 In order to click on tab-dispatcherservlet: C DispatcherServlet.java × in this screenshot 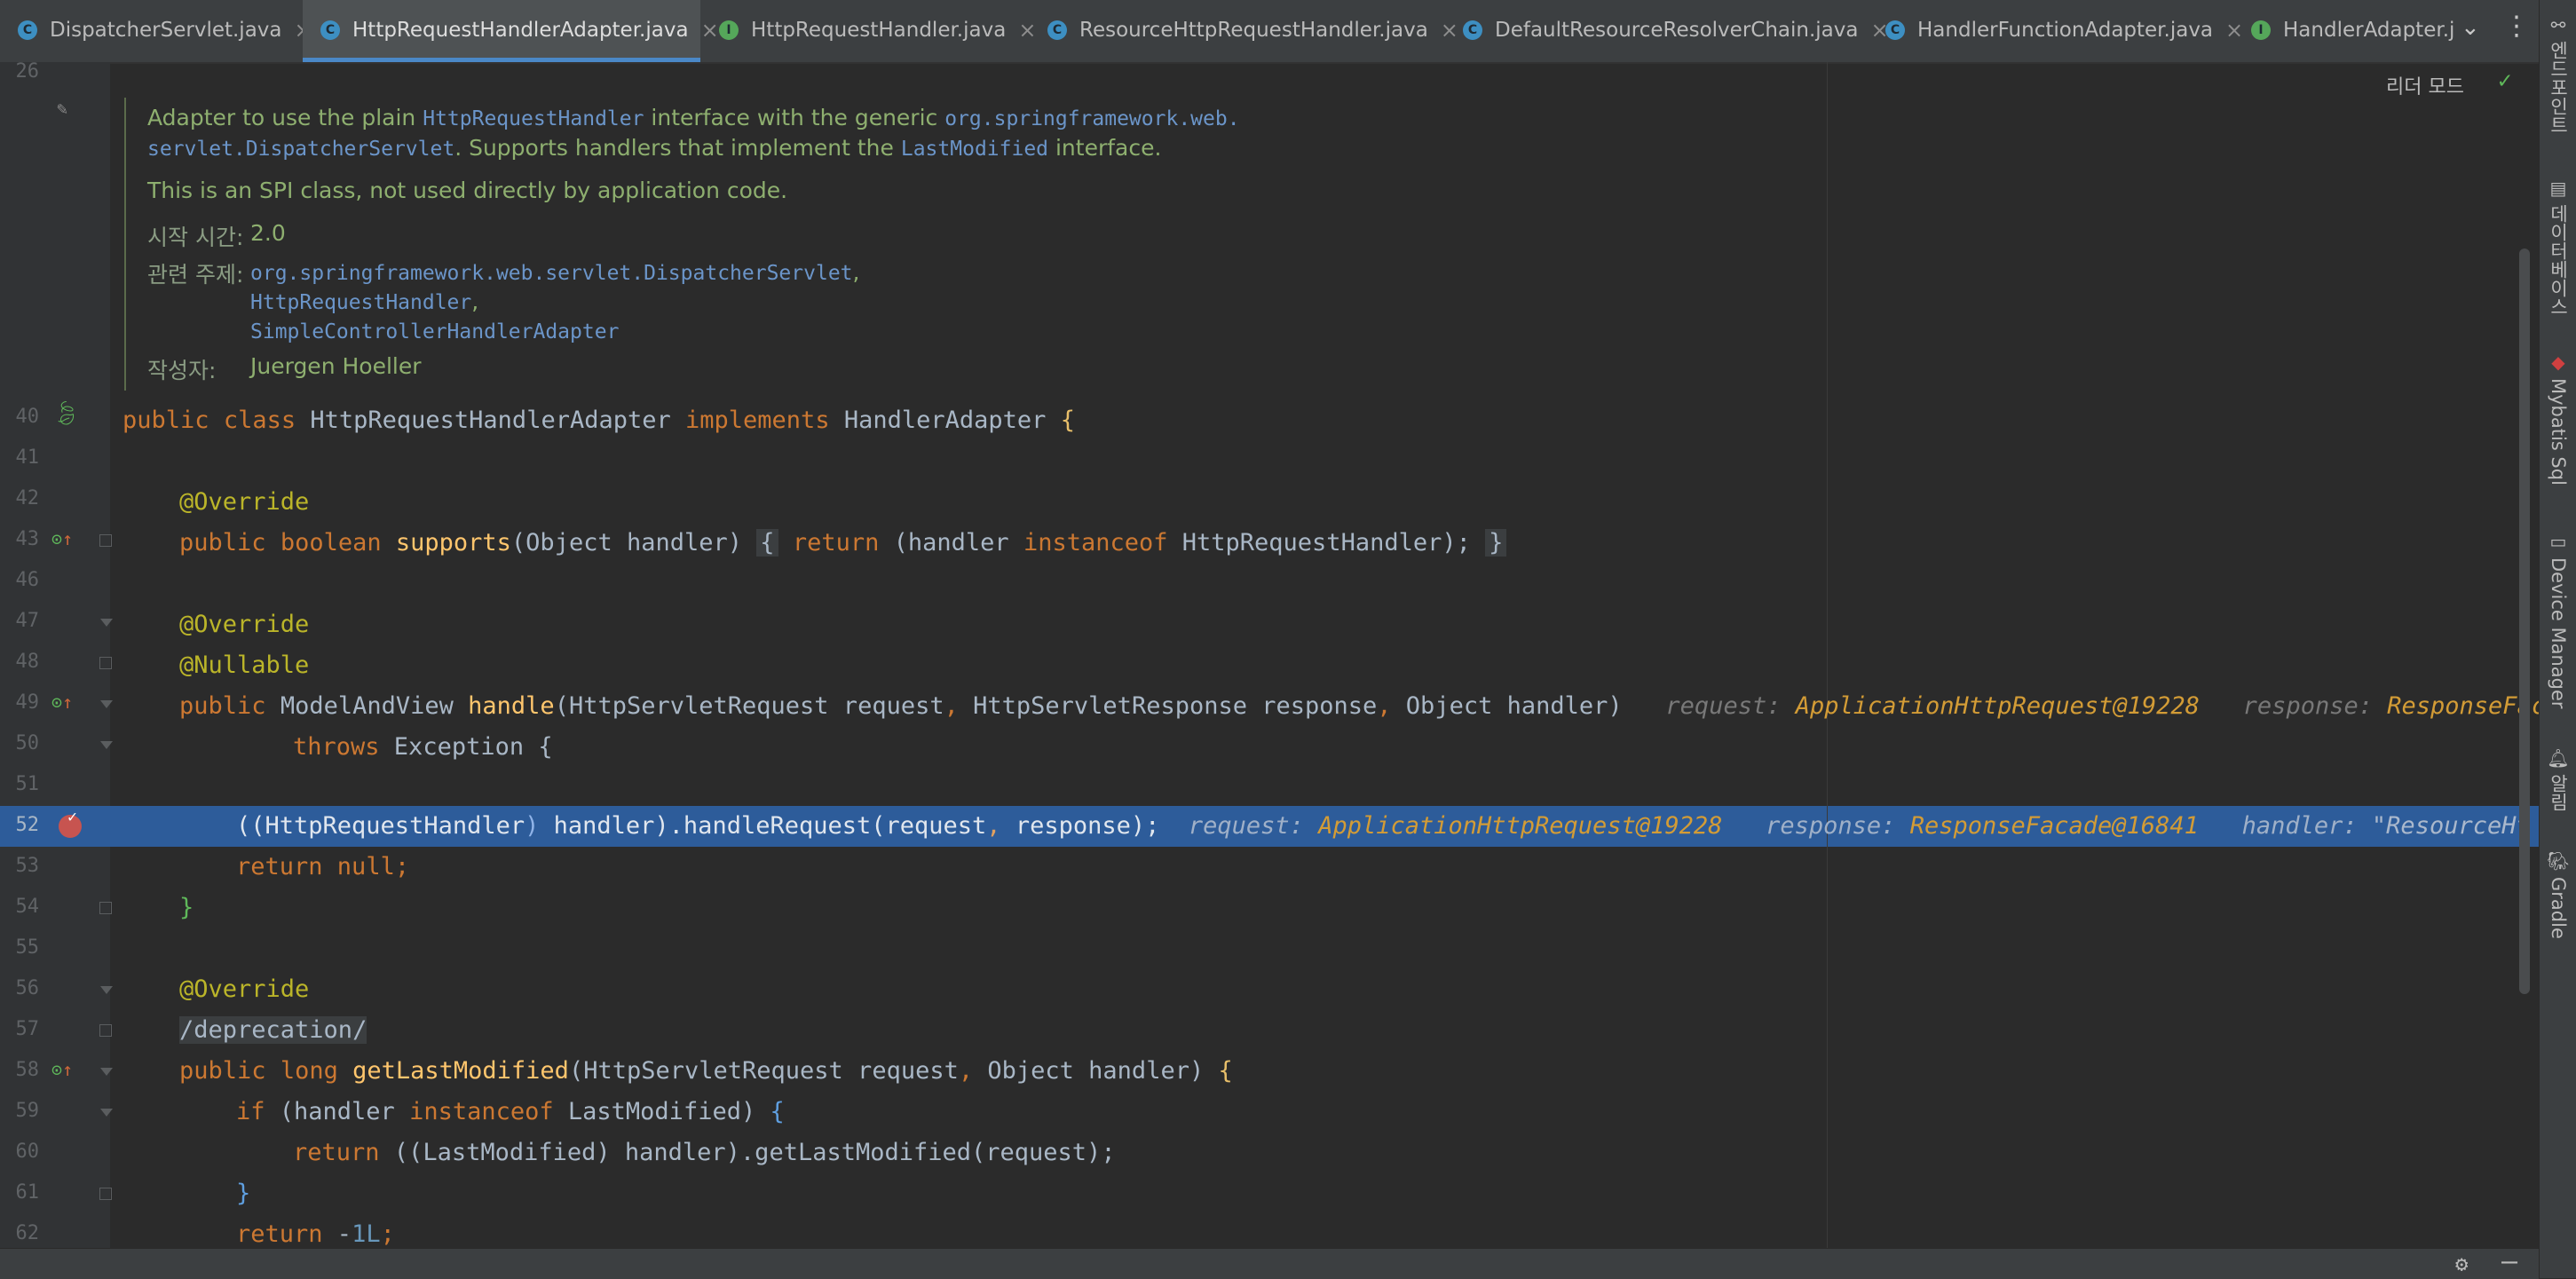, I will do `click(156, 30)`.